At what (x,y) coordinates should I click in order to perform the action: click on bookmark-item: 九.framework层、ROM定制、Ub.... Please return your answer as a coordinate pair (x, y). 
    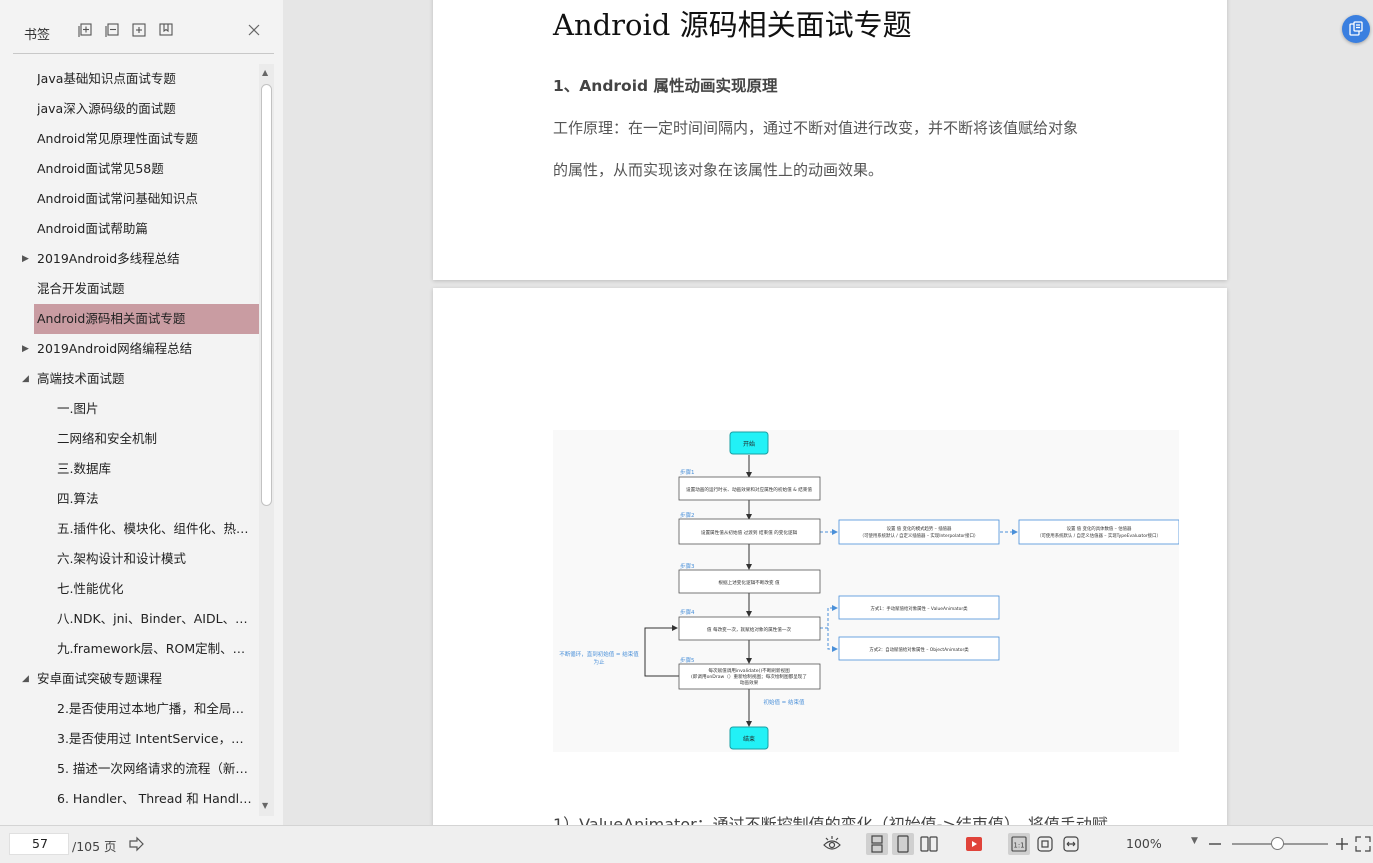
    Looking at the image, I should click on (129, 649).